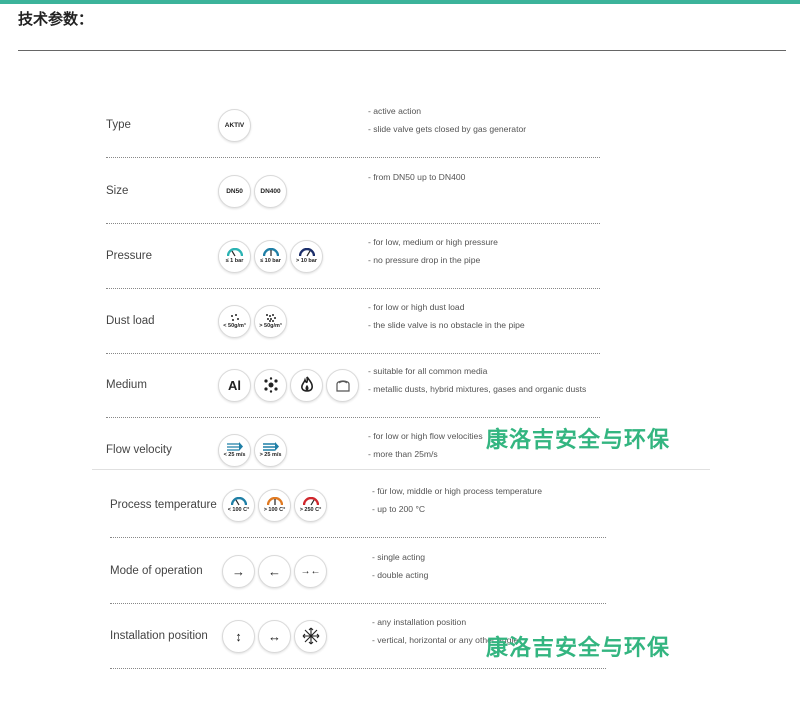 This screenshot has width=800, height=713. I want to click on gauge-high-icon: > 10 bar, so click(306, 256).